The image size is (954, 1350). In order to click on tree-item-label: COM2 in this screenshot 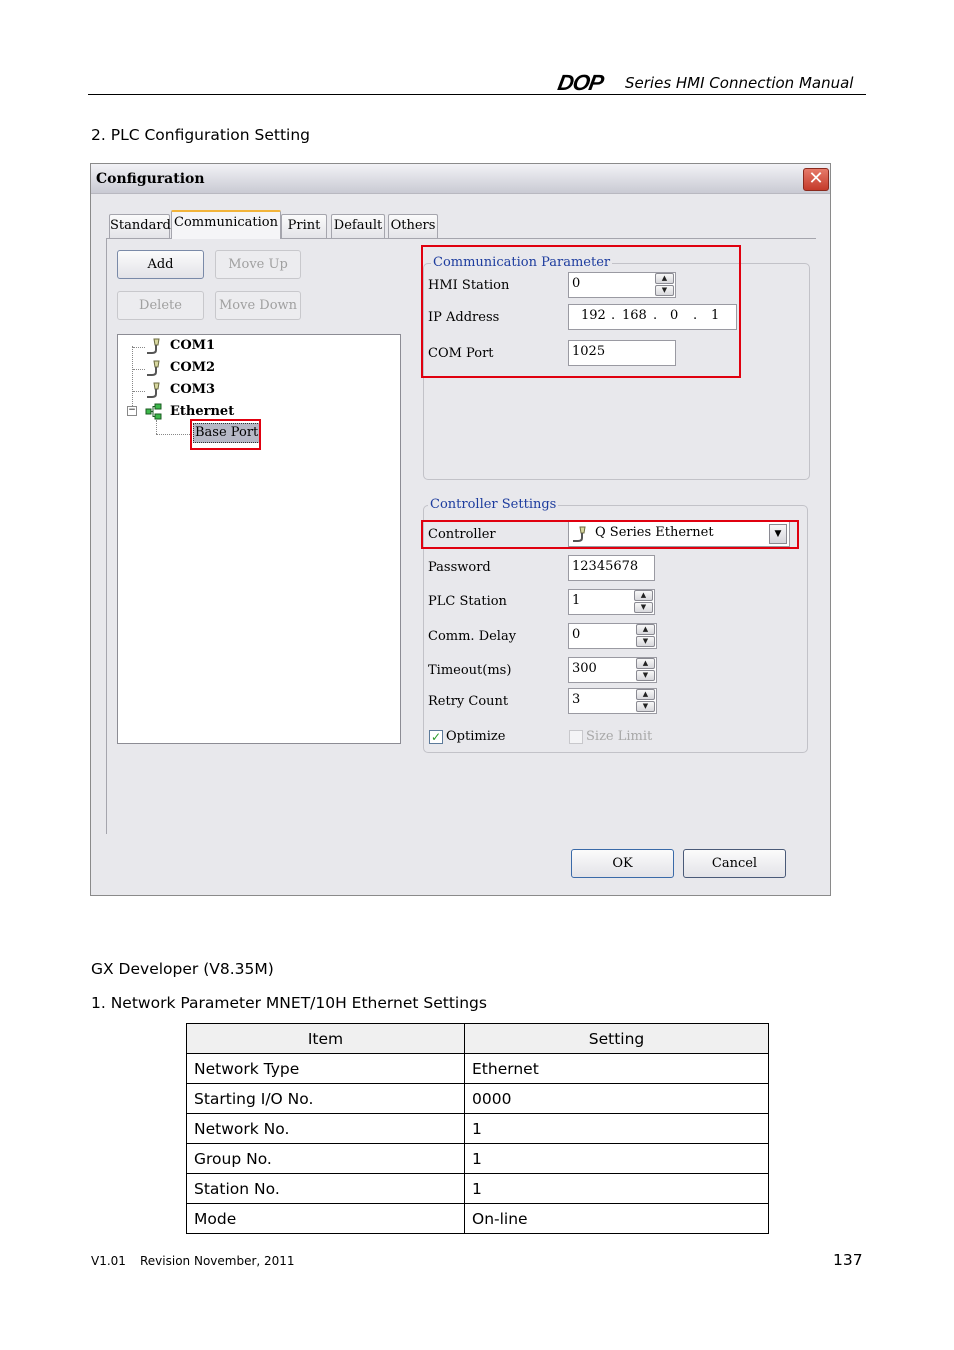, I will do `click(193, 367)`.